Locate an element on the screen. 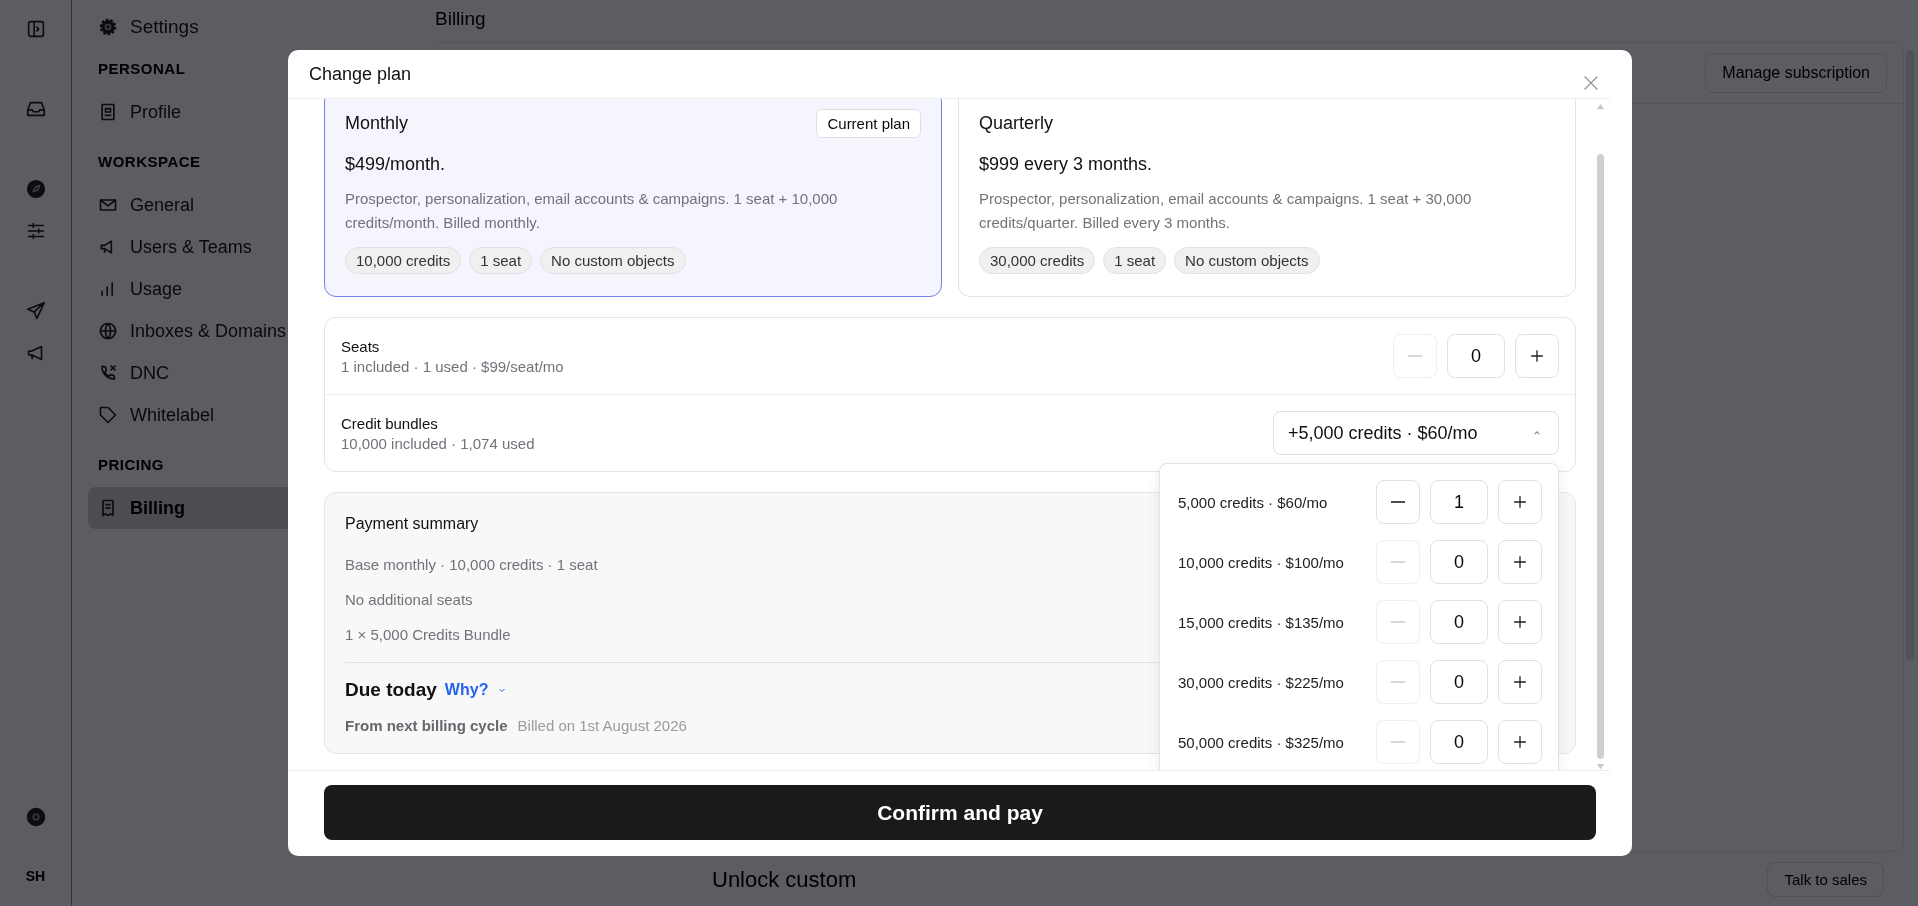 The width and height of the screenshot is (1918, 906). summary-line: 1 × 5,000 Credits Bundle is located at coordinates (428, 635).